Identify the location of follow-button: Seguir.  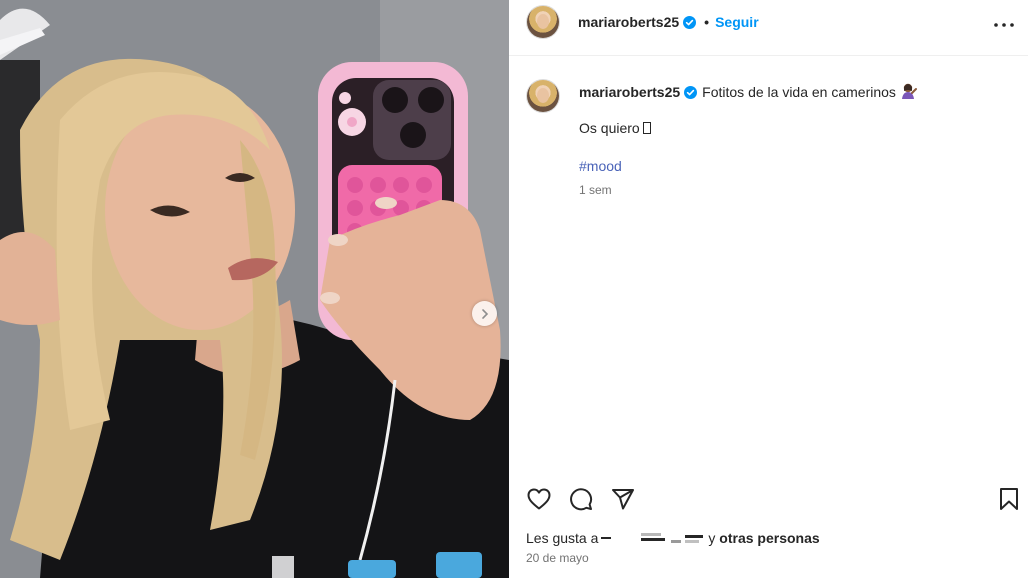
(737, 22).